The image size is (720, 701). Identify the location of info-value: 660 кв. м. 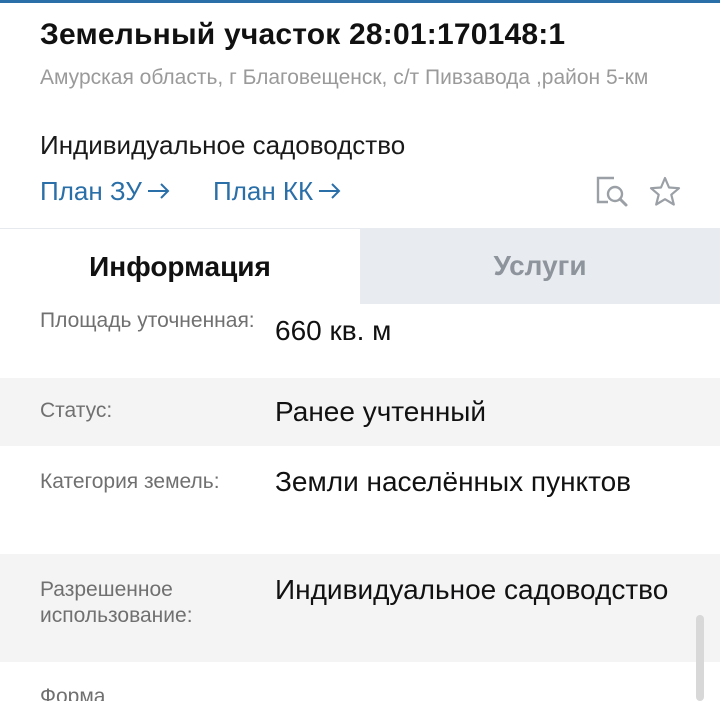
(333, 330).